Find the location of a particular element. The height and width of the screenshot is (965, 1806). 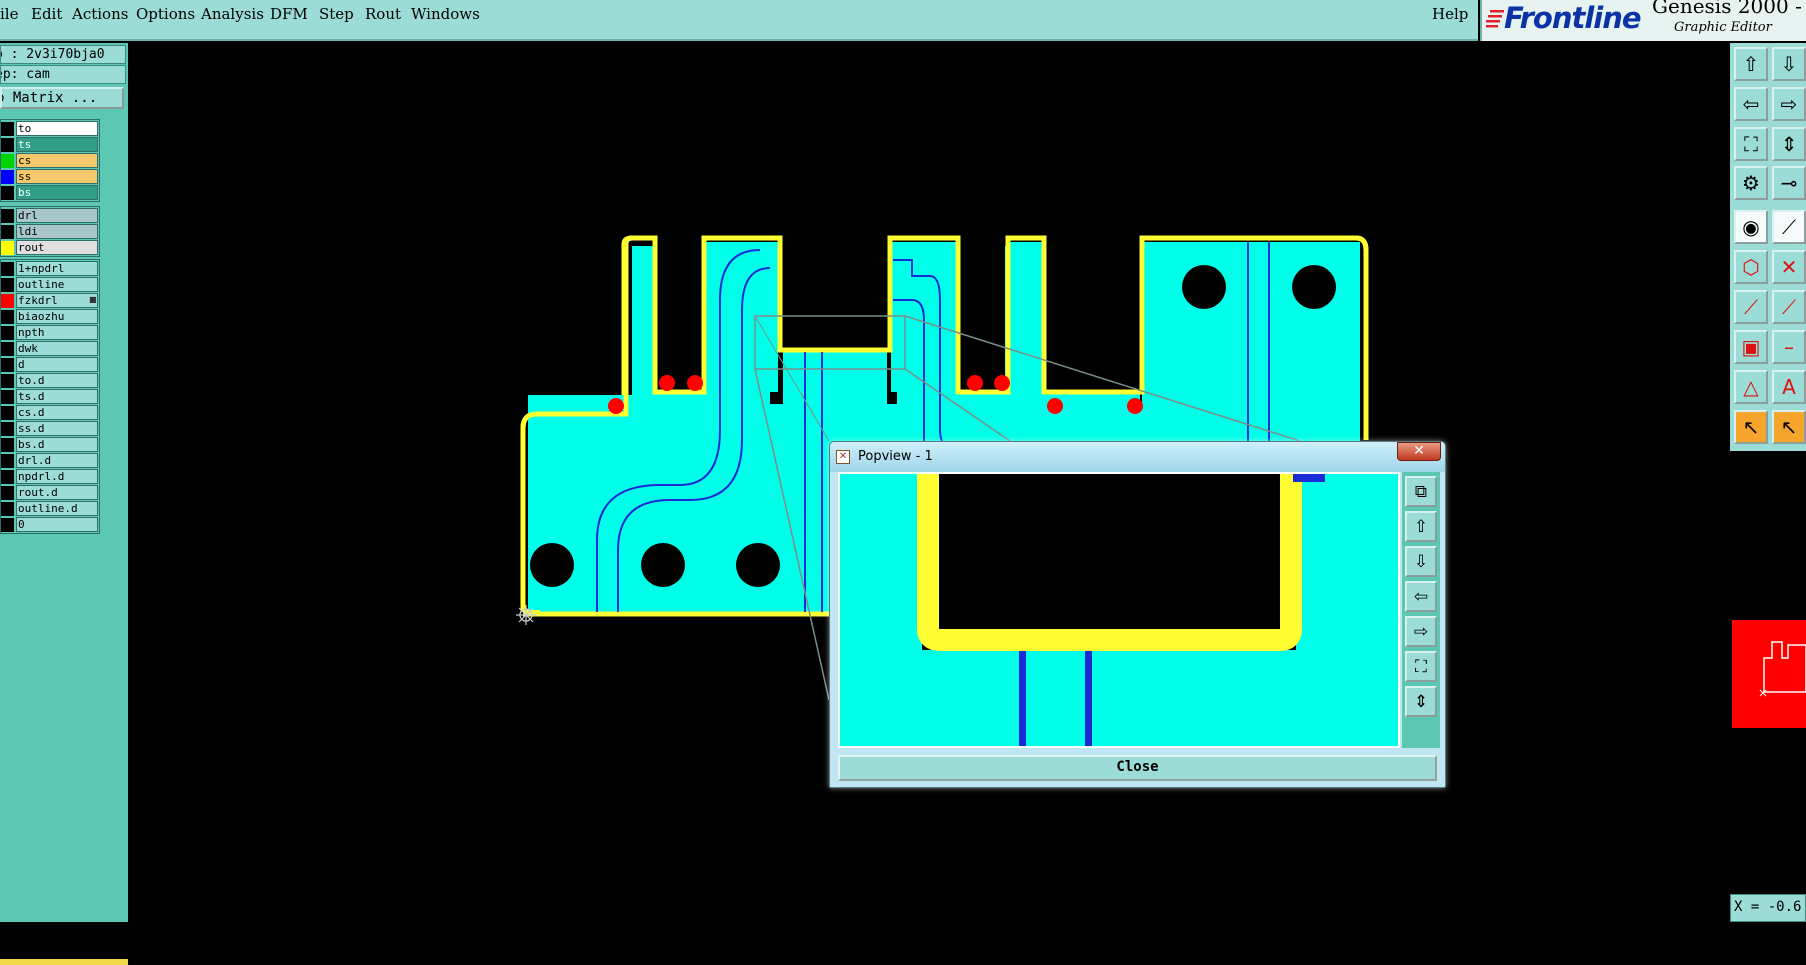

zoom-window-button: ⧉ is located at coordinates (1421, 491).